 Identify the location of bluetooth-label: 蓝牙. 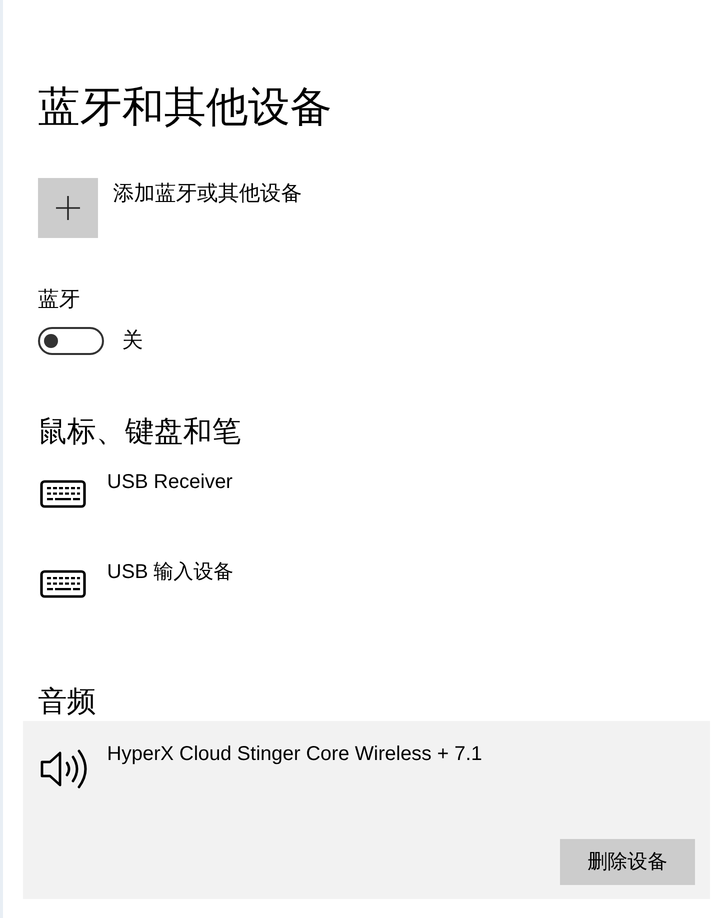
(59, 300).